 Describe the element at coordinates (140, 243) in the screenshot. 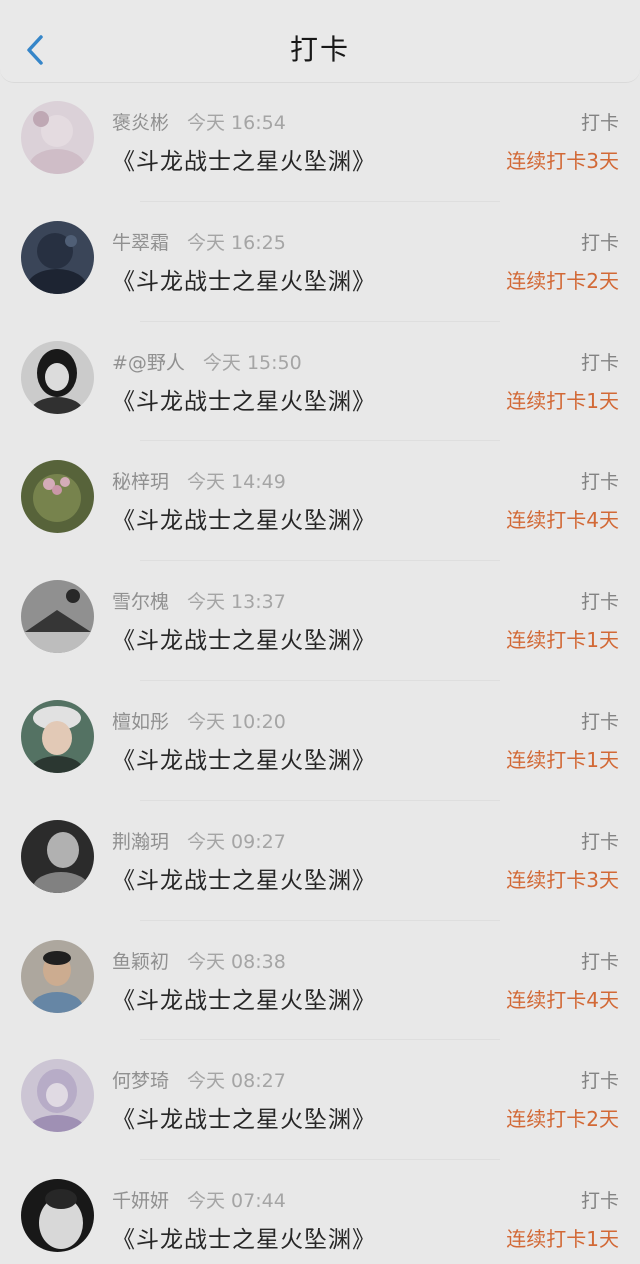

I see `user-name: 牛翠霜` at that location.